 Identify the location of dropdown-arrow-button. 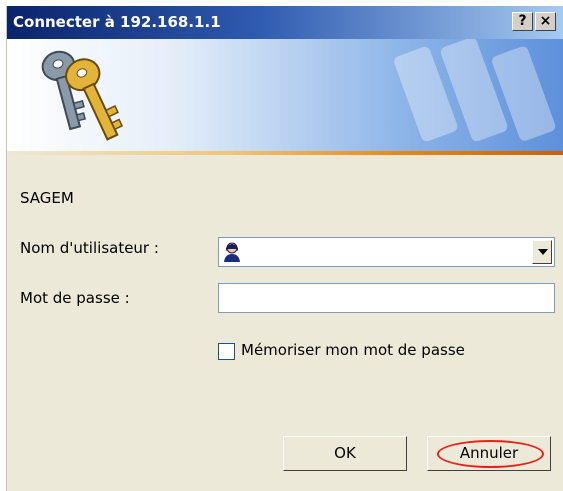
(542, 252).